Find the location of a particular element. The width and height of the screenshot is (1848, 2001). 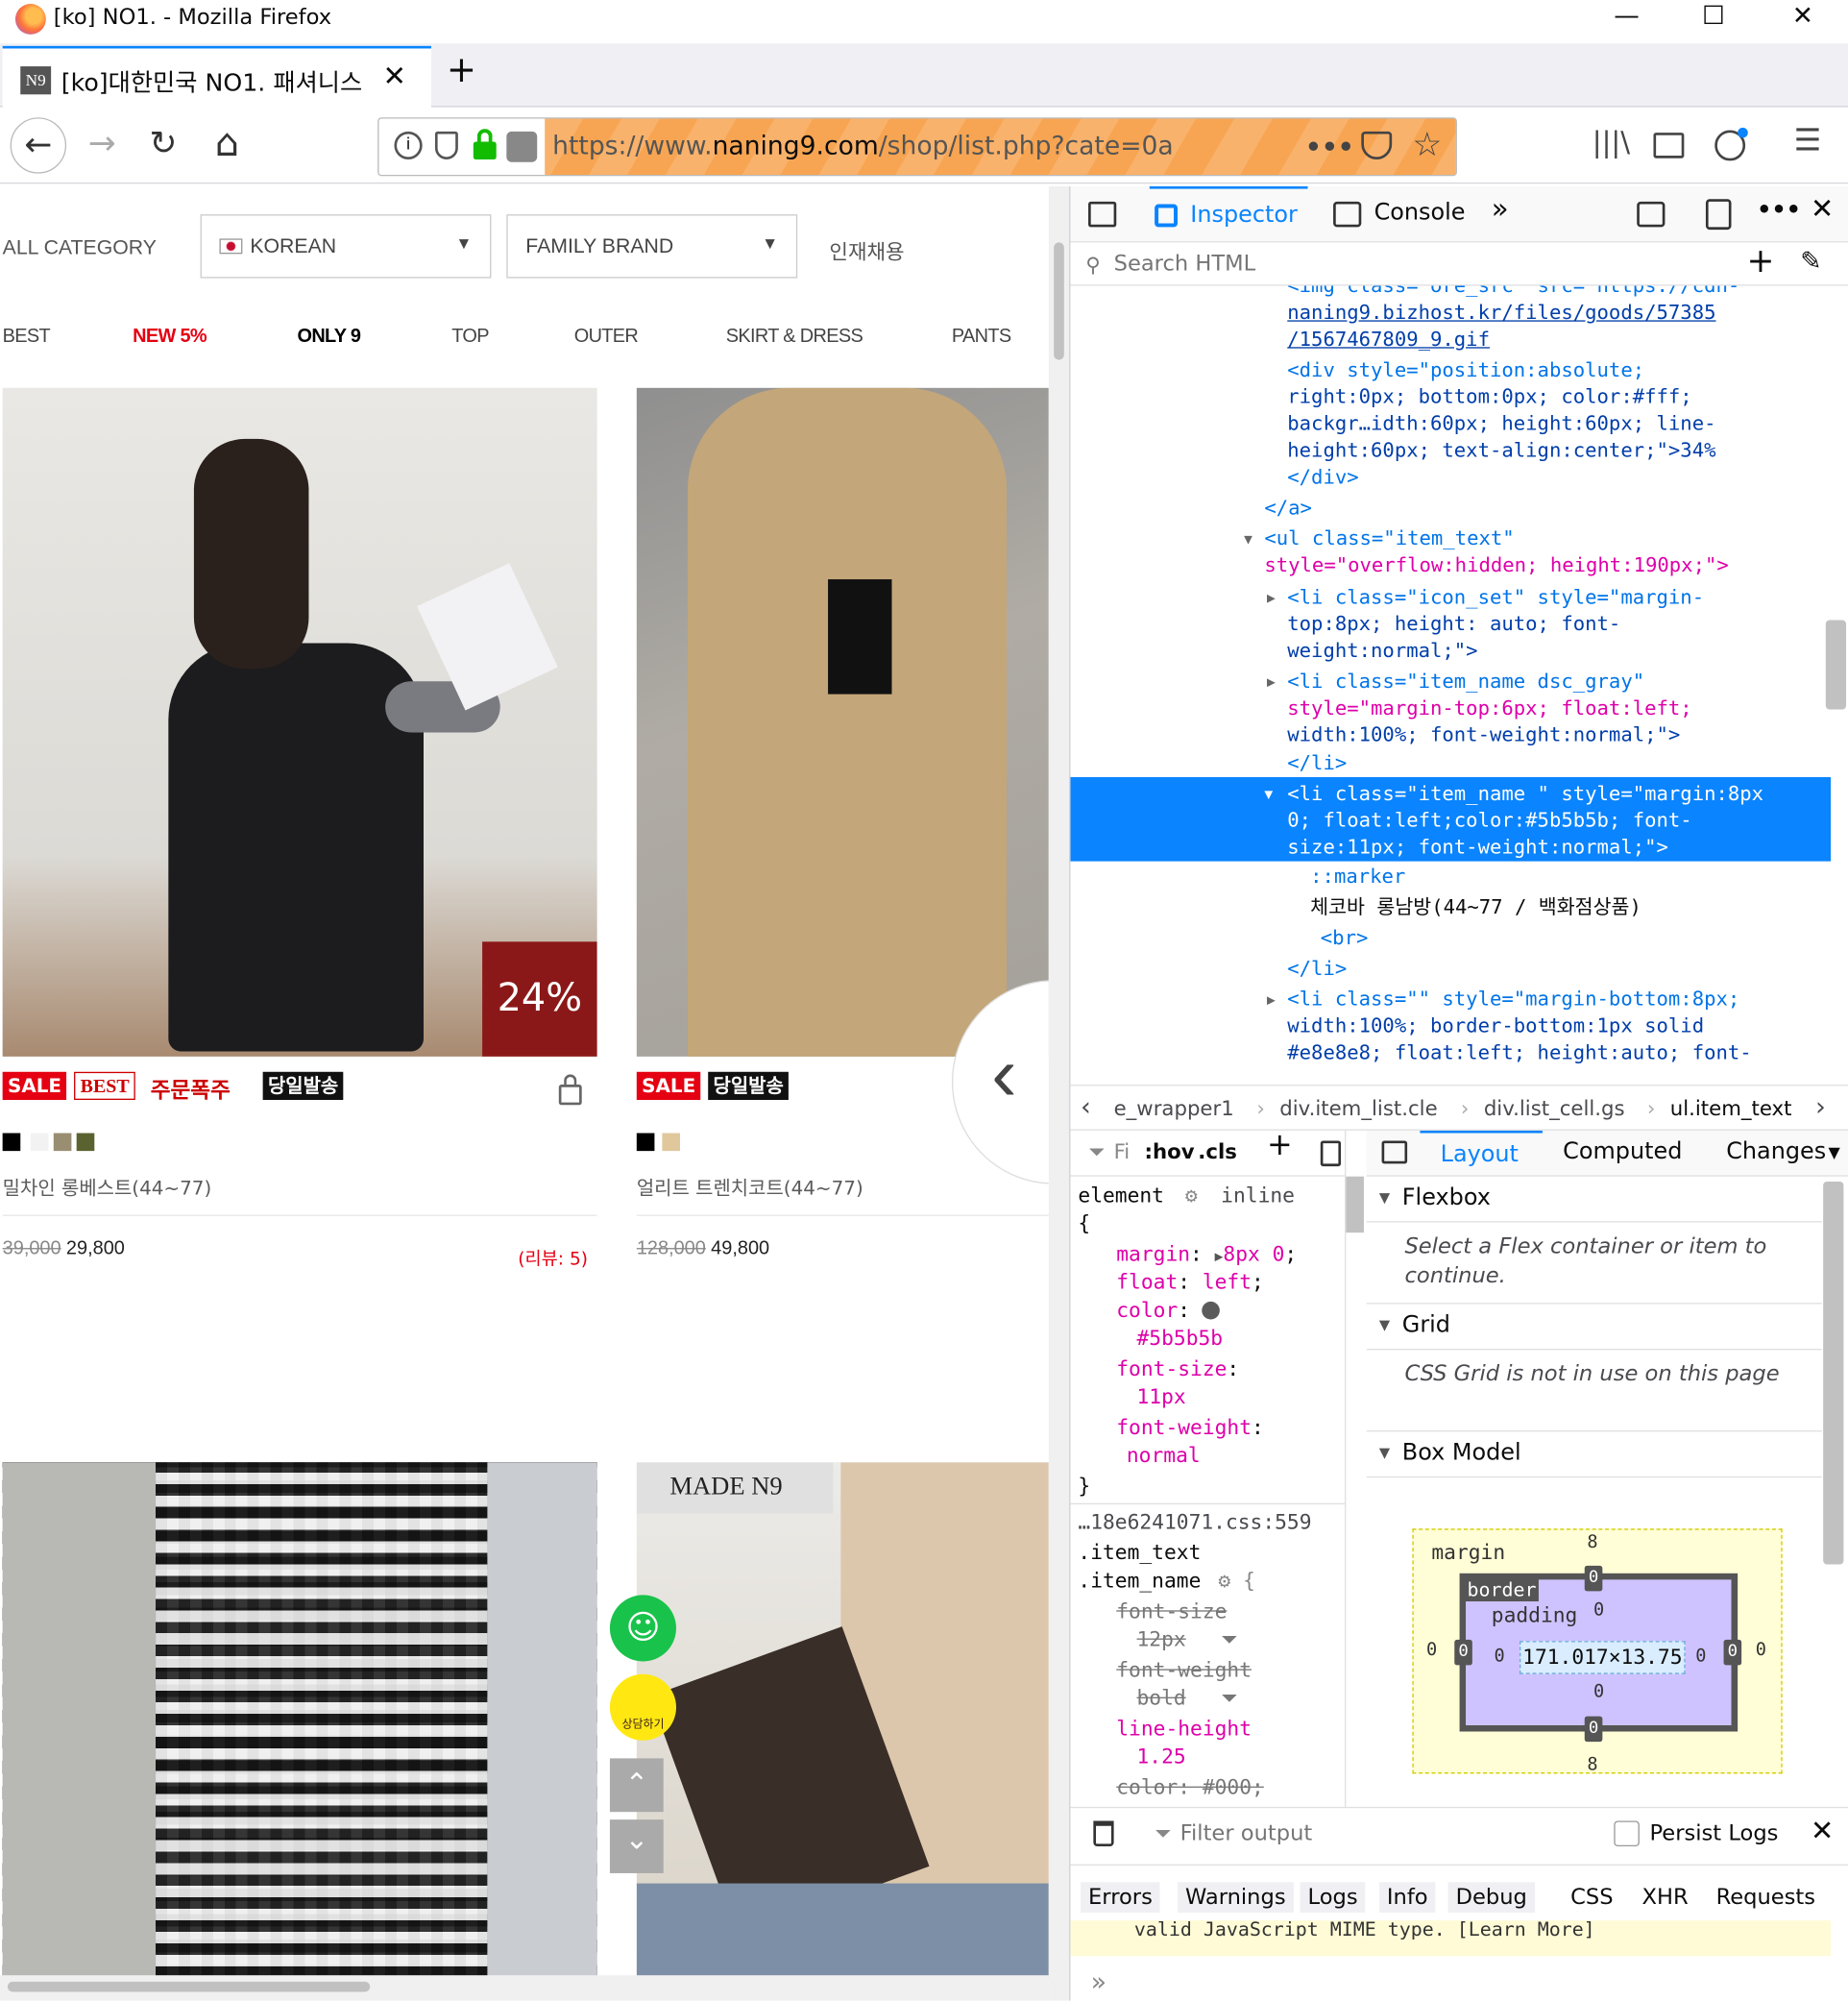

home-button: ⌂ is located at coordinates (227, 145).